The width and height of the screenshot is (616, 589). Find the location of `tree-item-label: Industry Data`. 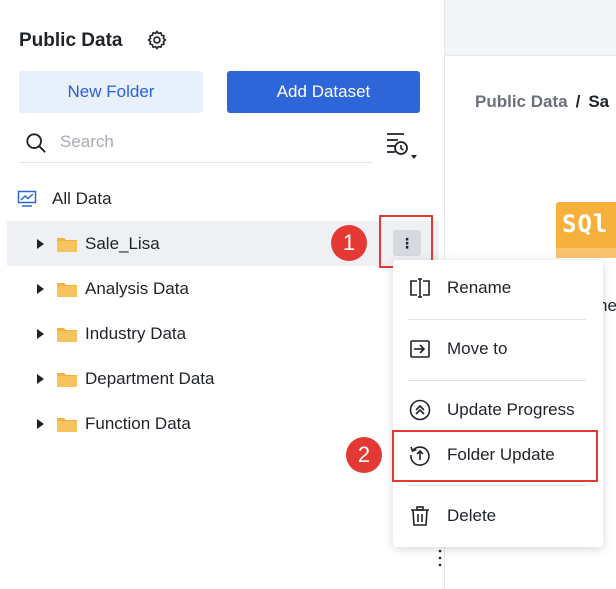

tree-item-label: Industry Data is located at coordinates (136, 333).